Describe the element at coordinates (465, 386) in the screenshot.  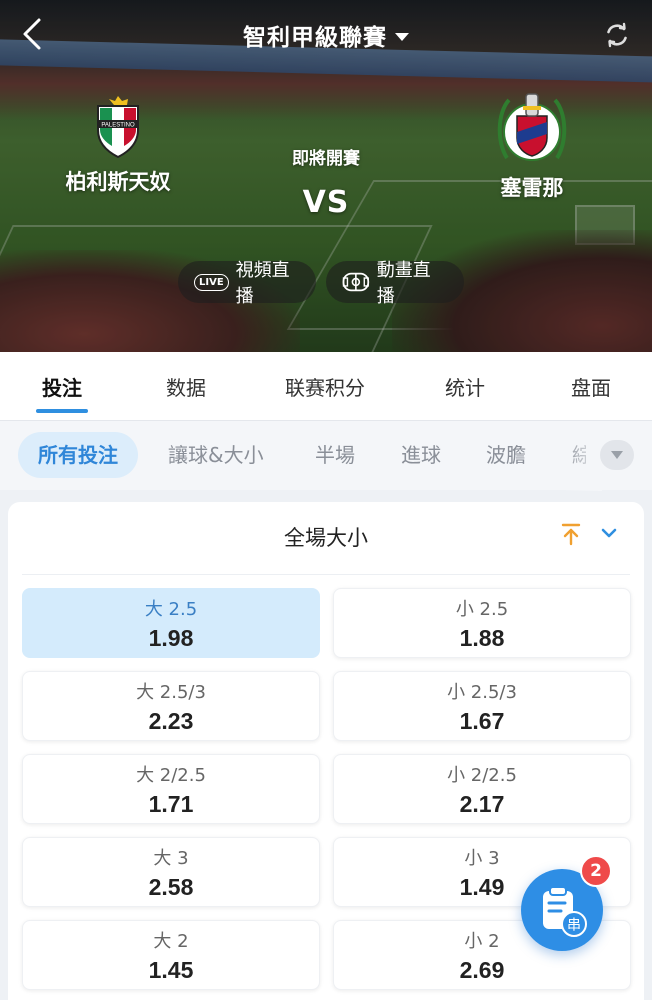
I see `tab-statistics: 统计` at that location.